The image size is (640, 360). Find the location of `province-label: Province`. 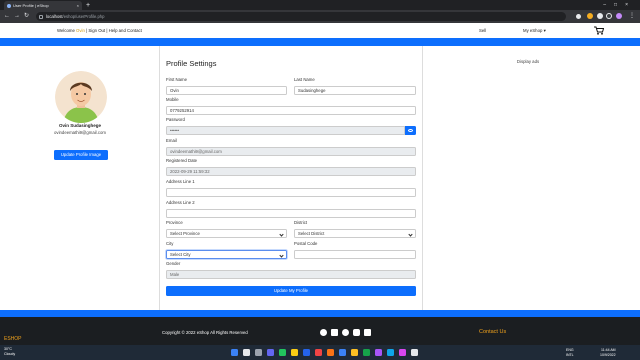

province-label: Province is located at coordinates (174, 222).